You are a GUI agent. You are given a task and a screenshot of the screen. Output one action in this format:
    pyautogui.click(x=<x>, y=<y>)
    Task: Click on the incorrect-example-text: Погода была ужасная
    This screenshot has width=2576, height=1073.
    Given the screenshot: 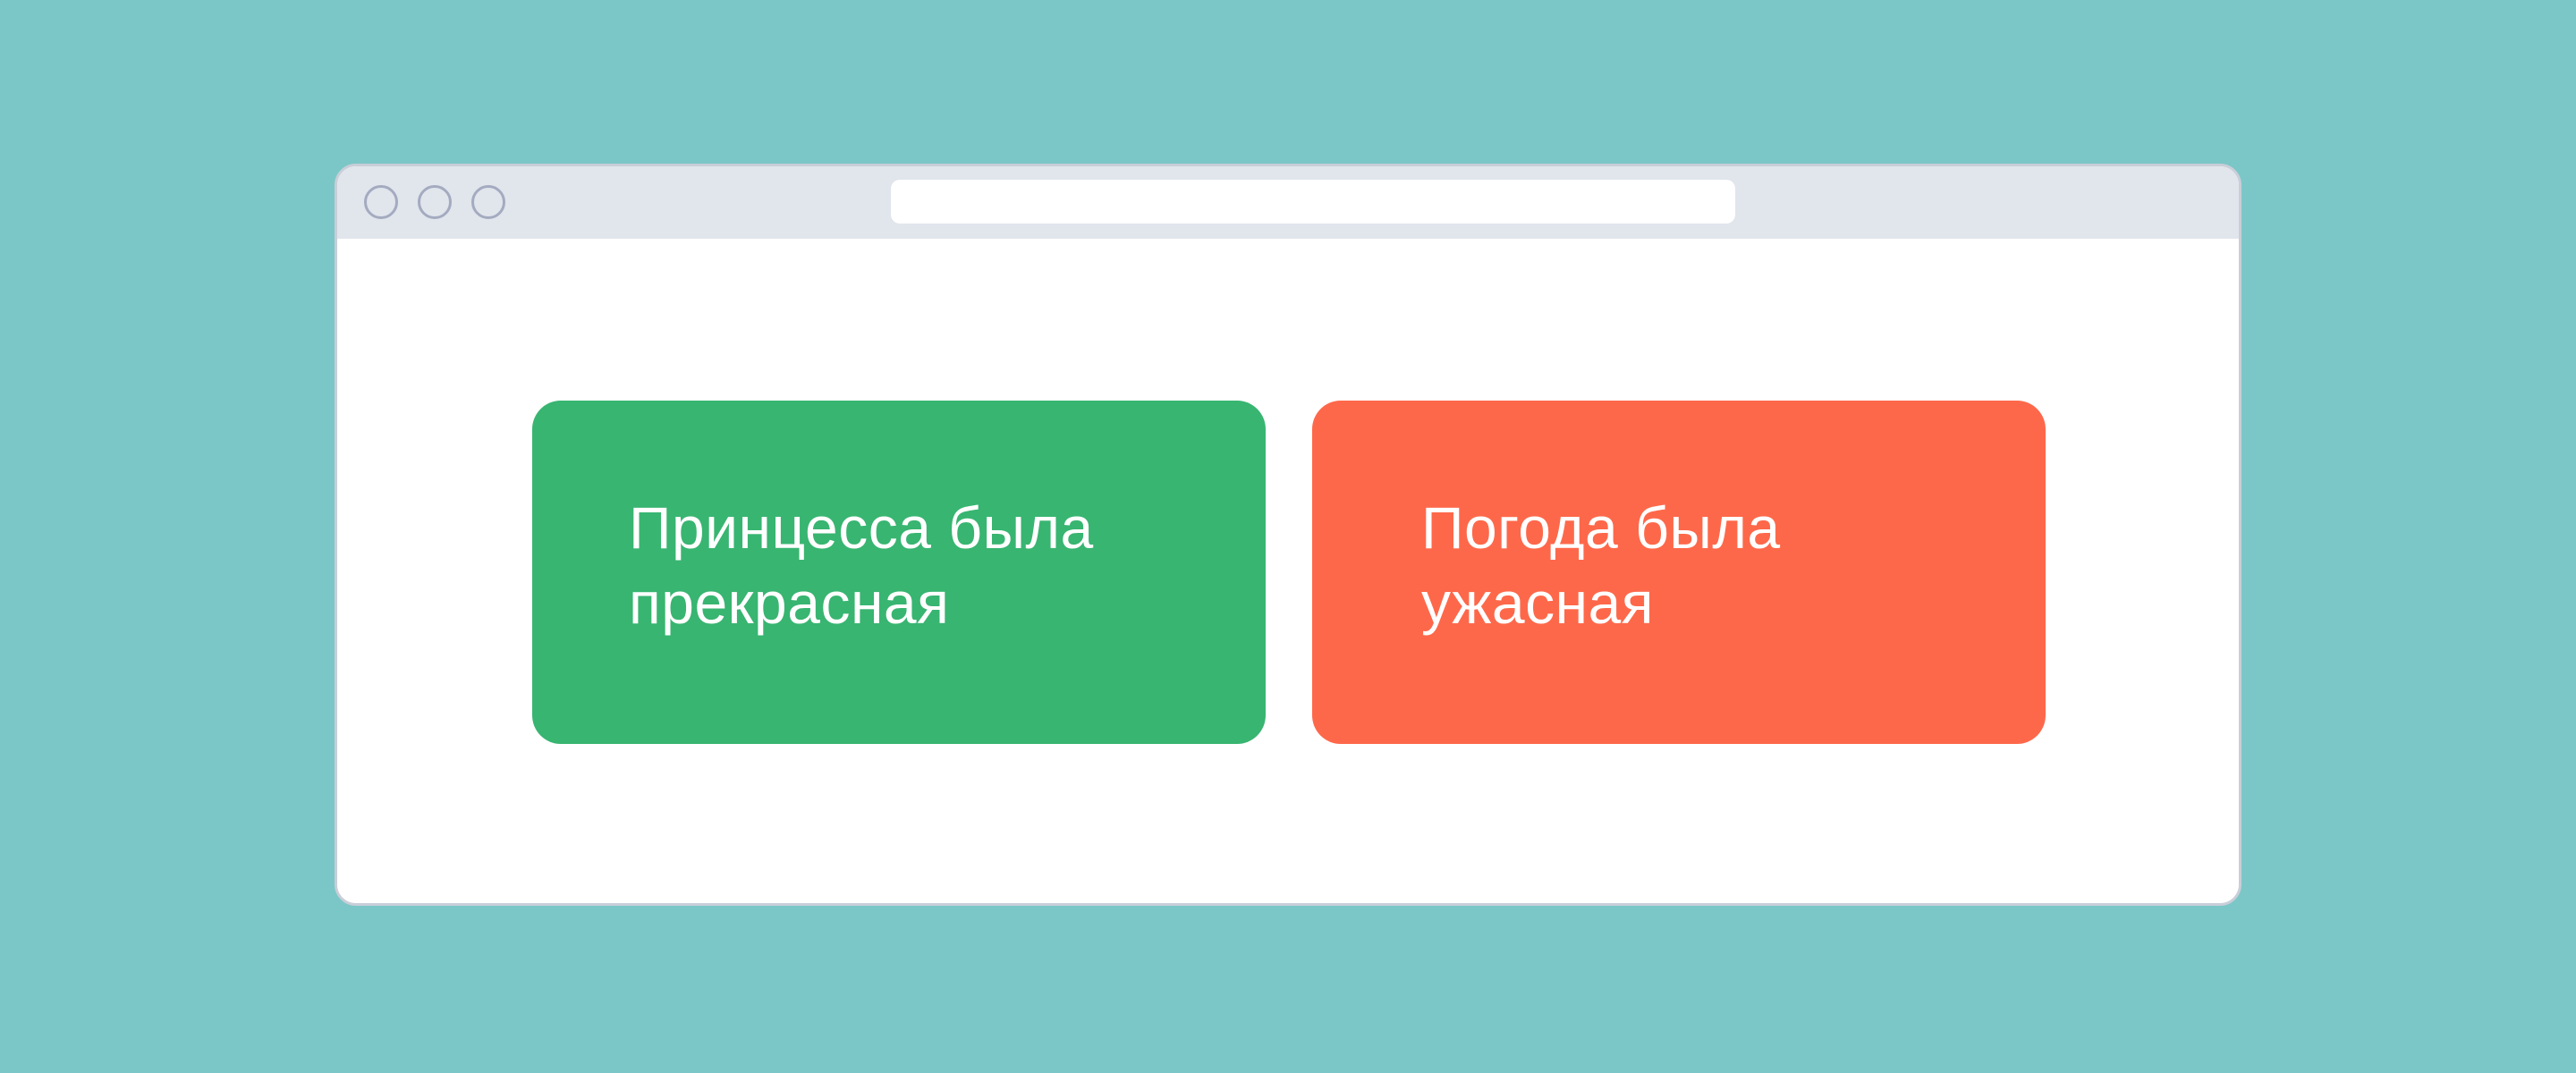 What is the action you would take?
    pyautogui.click(x=1601, y=565)
    